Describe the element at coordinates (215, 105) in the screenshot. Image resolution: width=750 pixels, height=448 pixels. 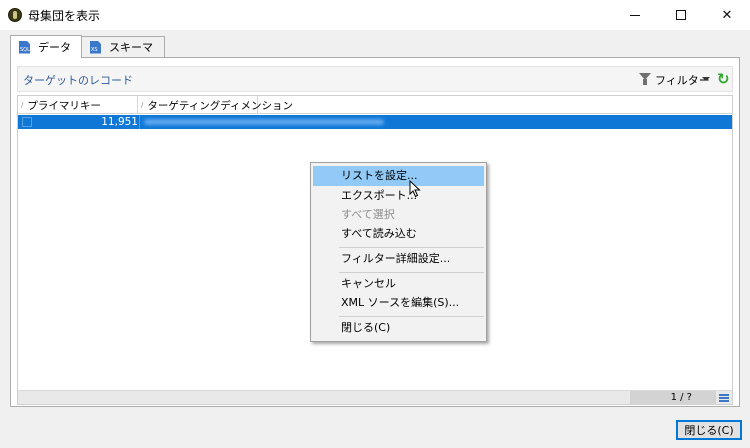
I see `column-header-targeting-dimension: / ターゲティングディメンション` at that location.